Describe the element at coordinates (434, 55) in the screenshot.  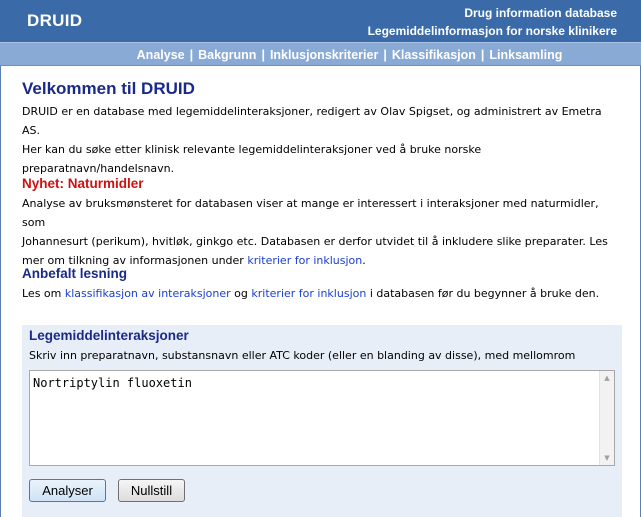
I see `nav-link-klassifikasjon: Klassifikasjon` at that location.